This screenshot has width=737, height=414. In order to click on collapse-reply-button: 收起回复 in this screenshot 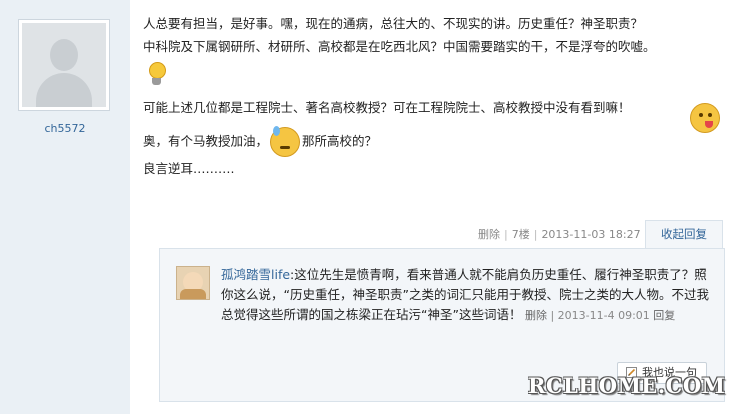, I will do `click(684, 234)`.